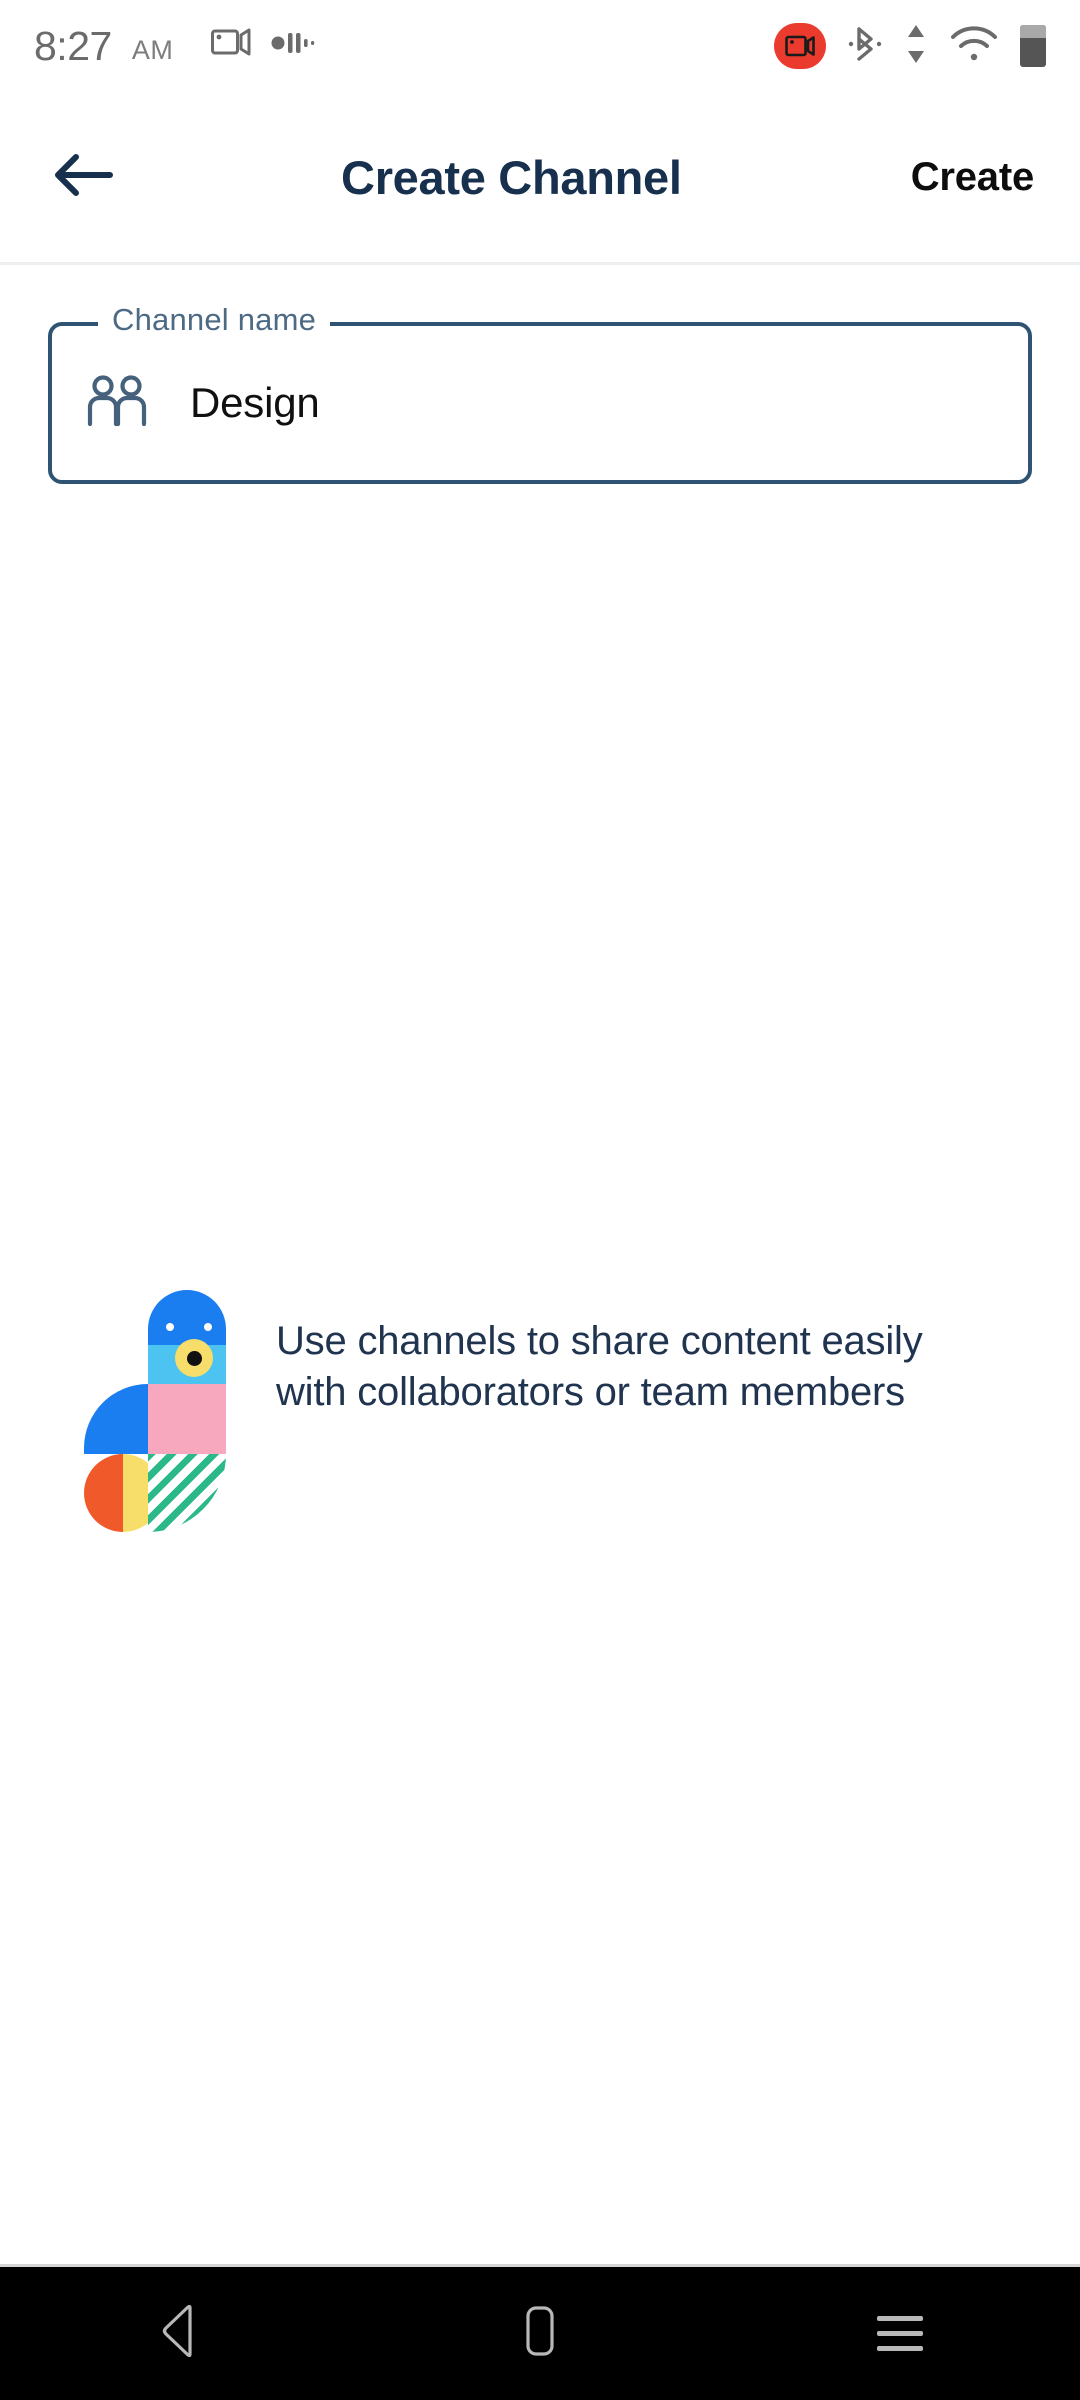 The image size is (1080, 2400). What do you see at coordinates (152, 49) in the screenshot?
I see `status-bar-ampm: AM` at bounding box center [152, 49].